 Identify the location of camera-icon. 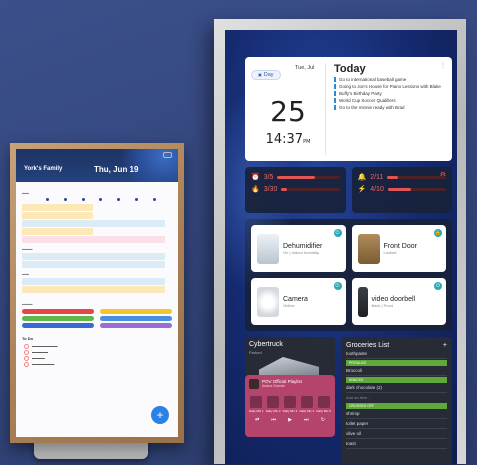
(268, 301).